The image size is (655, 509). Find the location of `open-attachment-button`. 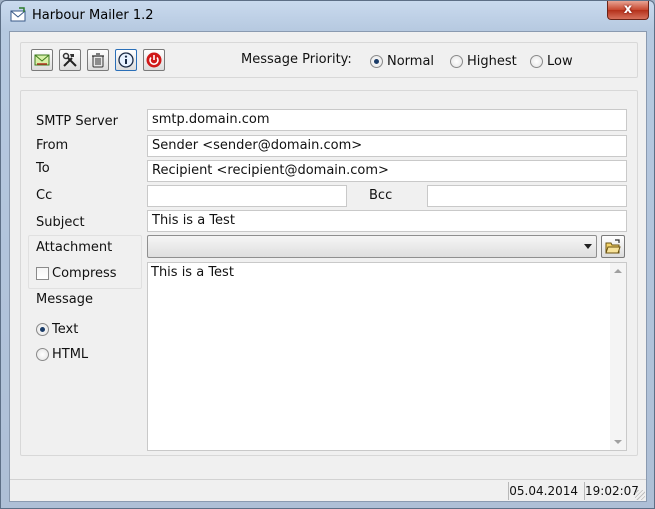

open-attachment-button is located at coordinates (613, 246).